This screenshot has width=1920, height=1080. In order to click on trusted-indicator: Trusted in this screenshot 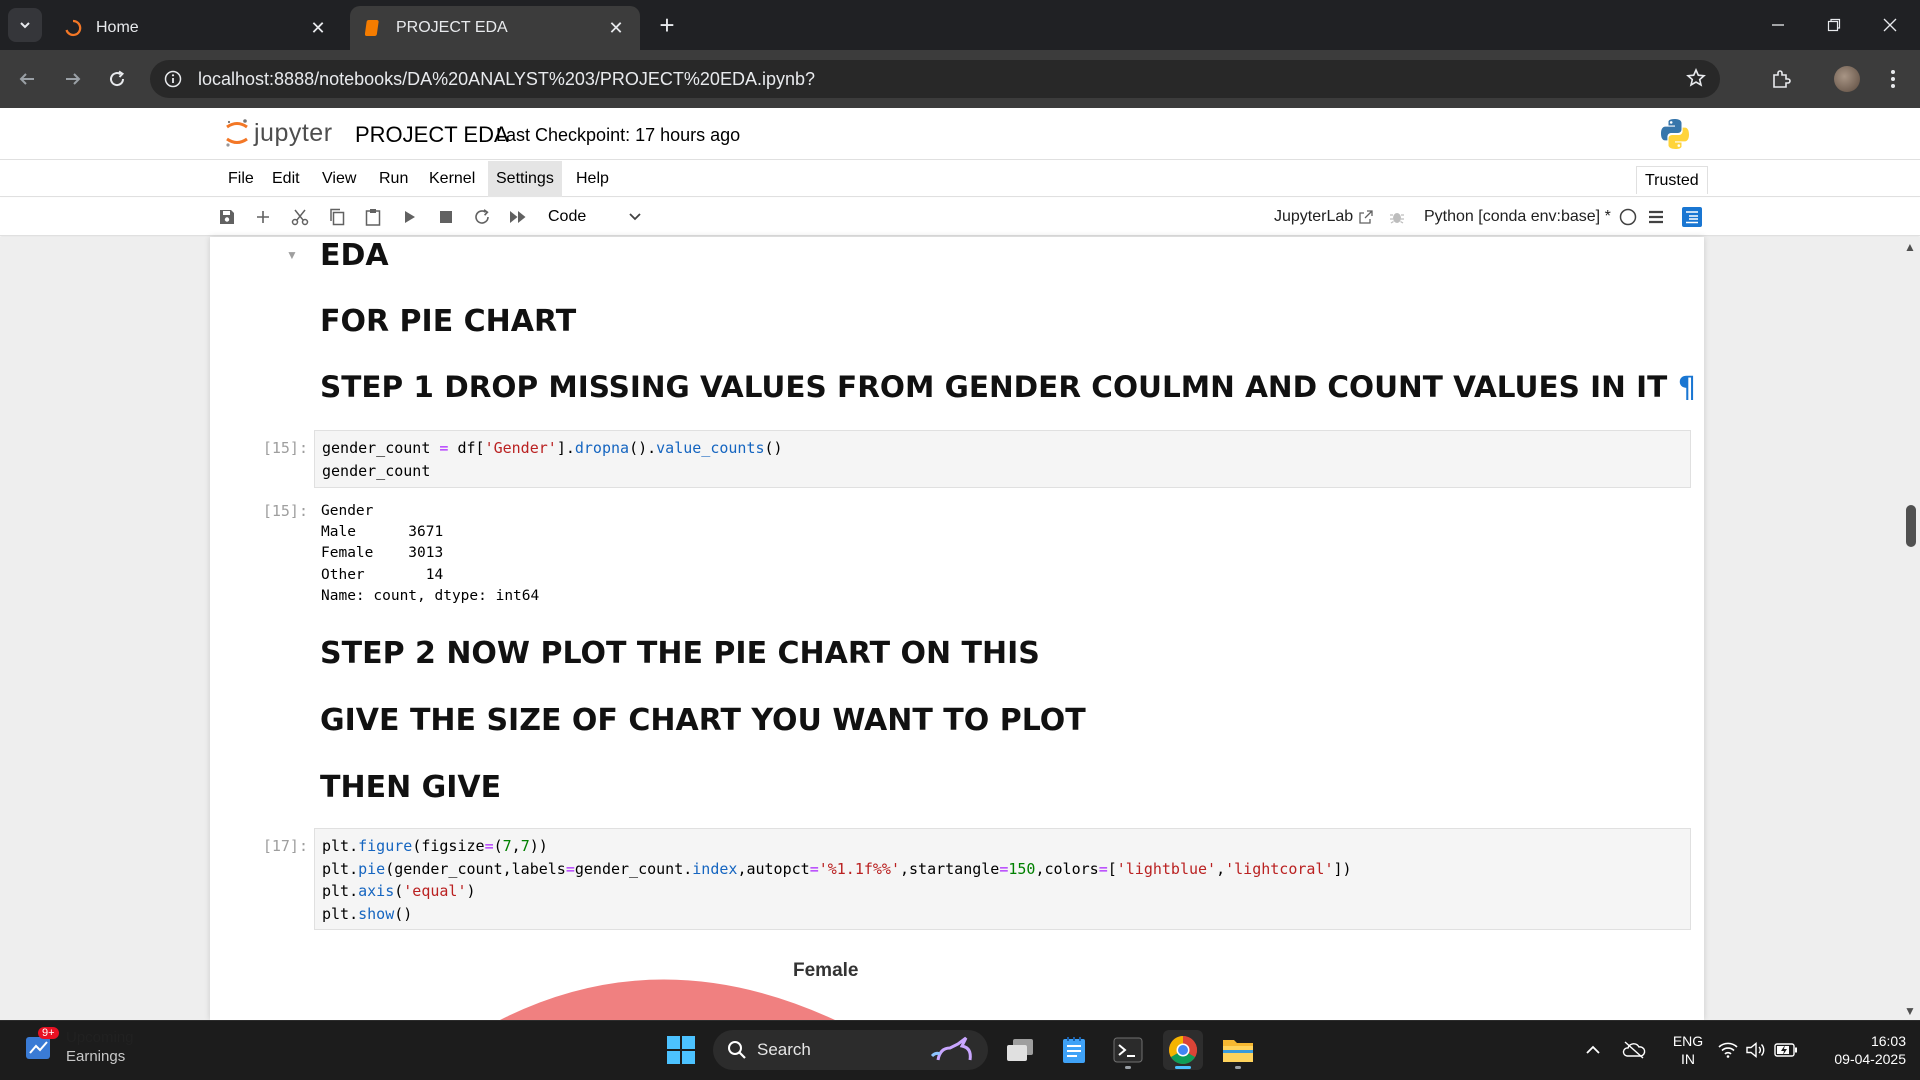, I will do `click(1672, 180)`.